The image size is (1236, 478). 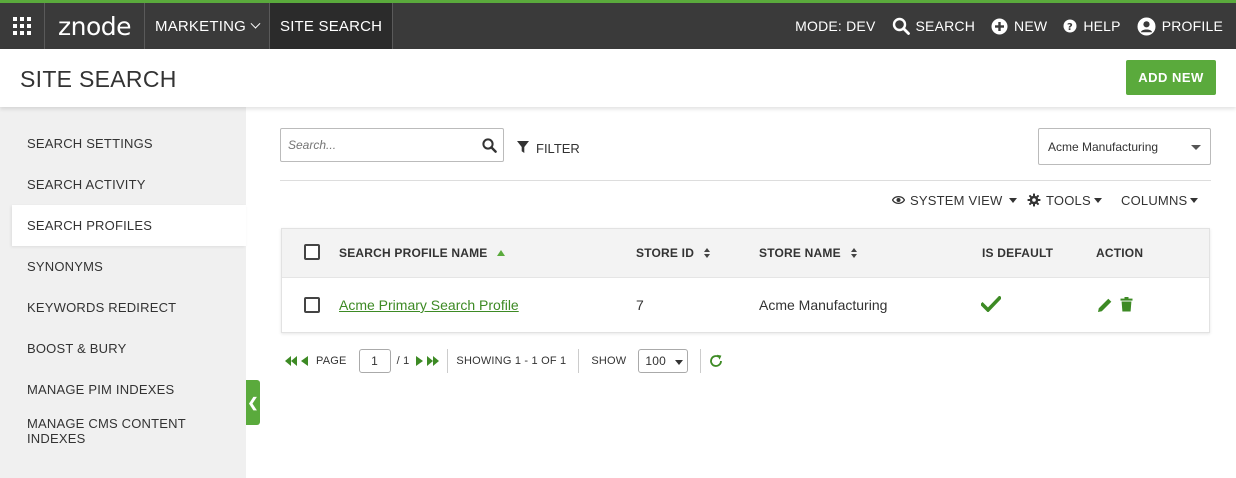 I want to click on grid-icon, so click(x=22, y=26).